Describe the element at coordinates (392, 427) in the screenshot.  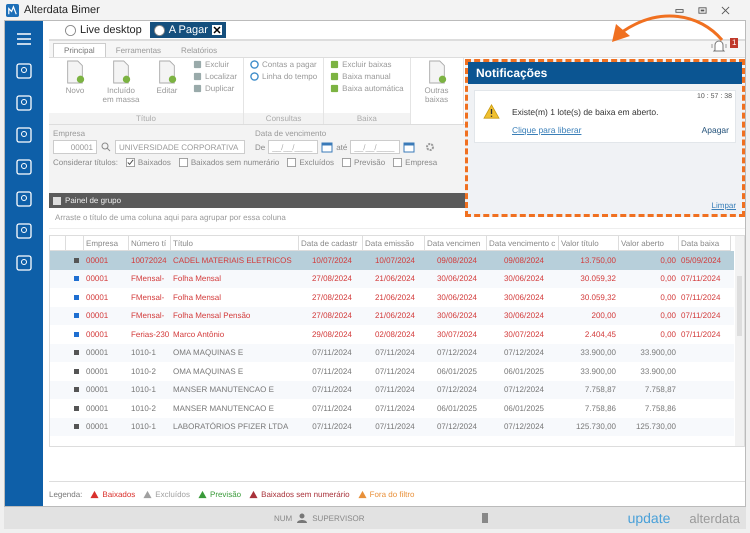
I see `table-row: 00001 1010-1 LABORATÓRIOS PFIZER LTDA 07/11/2024 07/11/2024 07/12/2024 07/12/2024 125.730,00 125.730,00` at that location.